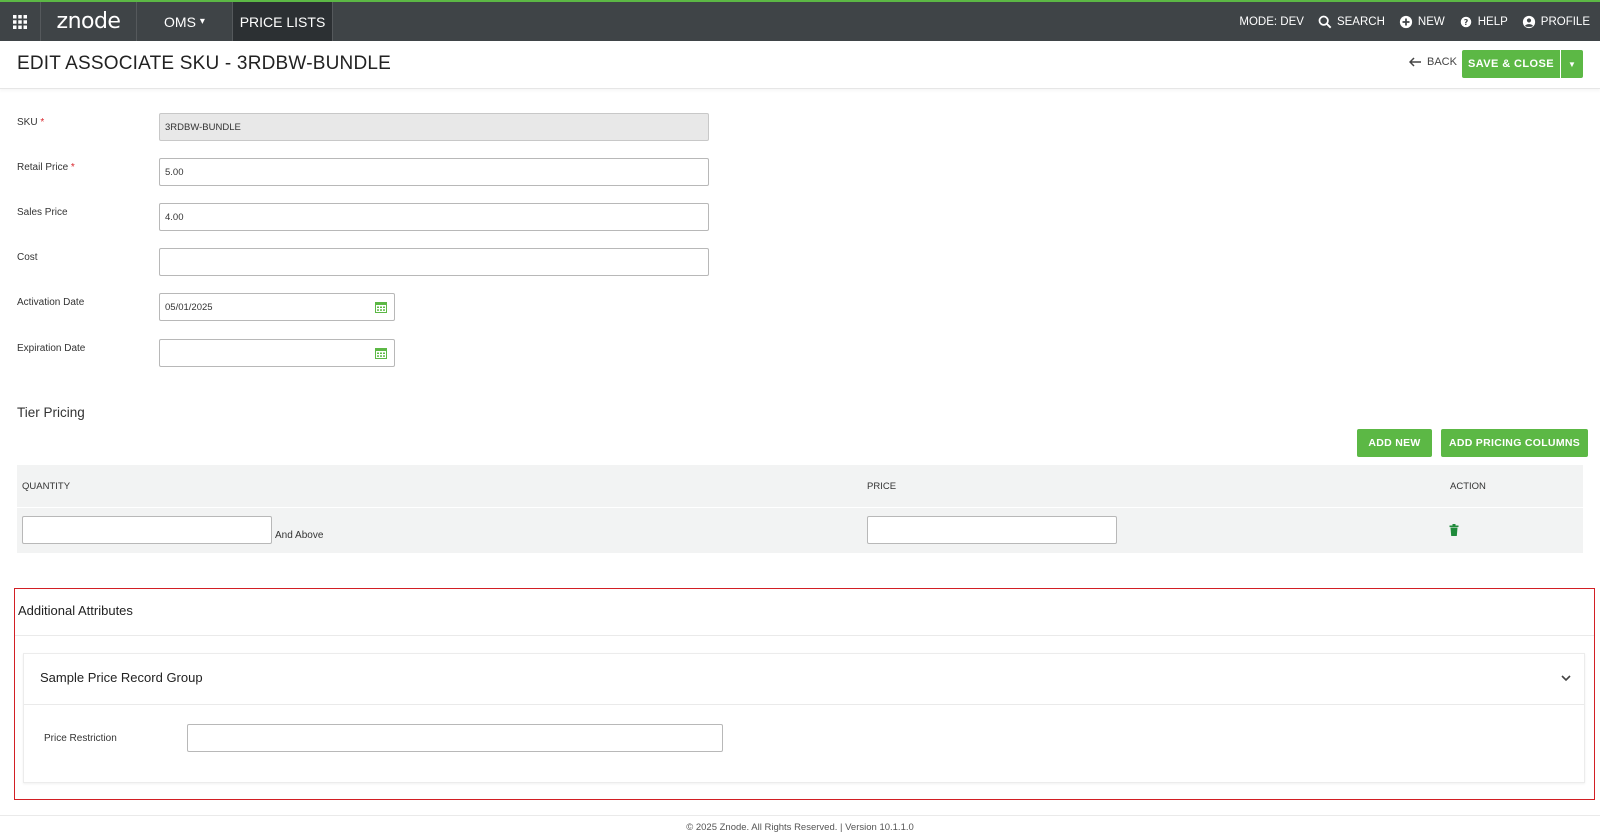  What do you see at coordinates (1360, 21) in the screenshot?
I see `search-label: SEARCH` at bounding box center [1360, 21].